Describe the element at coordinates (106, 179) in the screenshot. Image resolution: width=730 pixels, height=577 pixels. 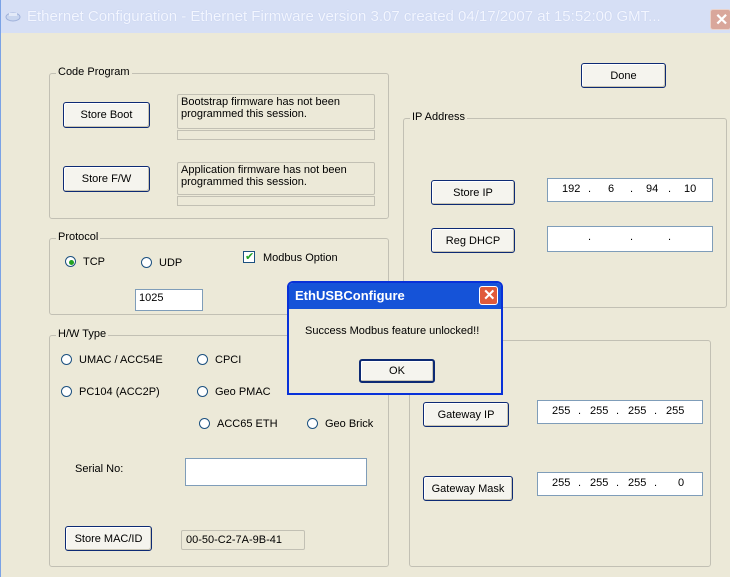
I see `store-fw-button: Store F/W` at that location.